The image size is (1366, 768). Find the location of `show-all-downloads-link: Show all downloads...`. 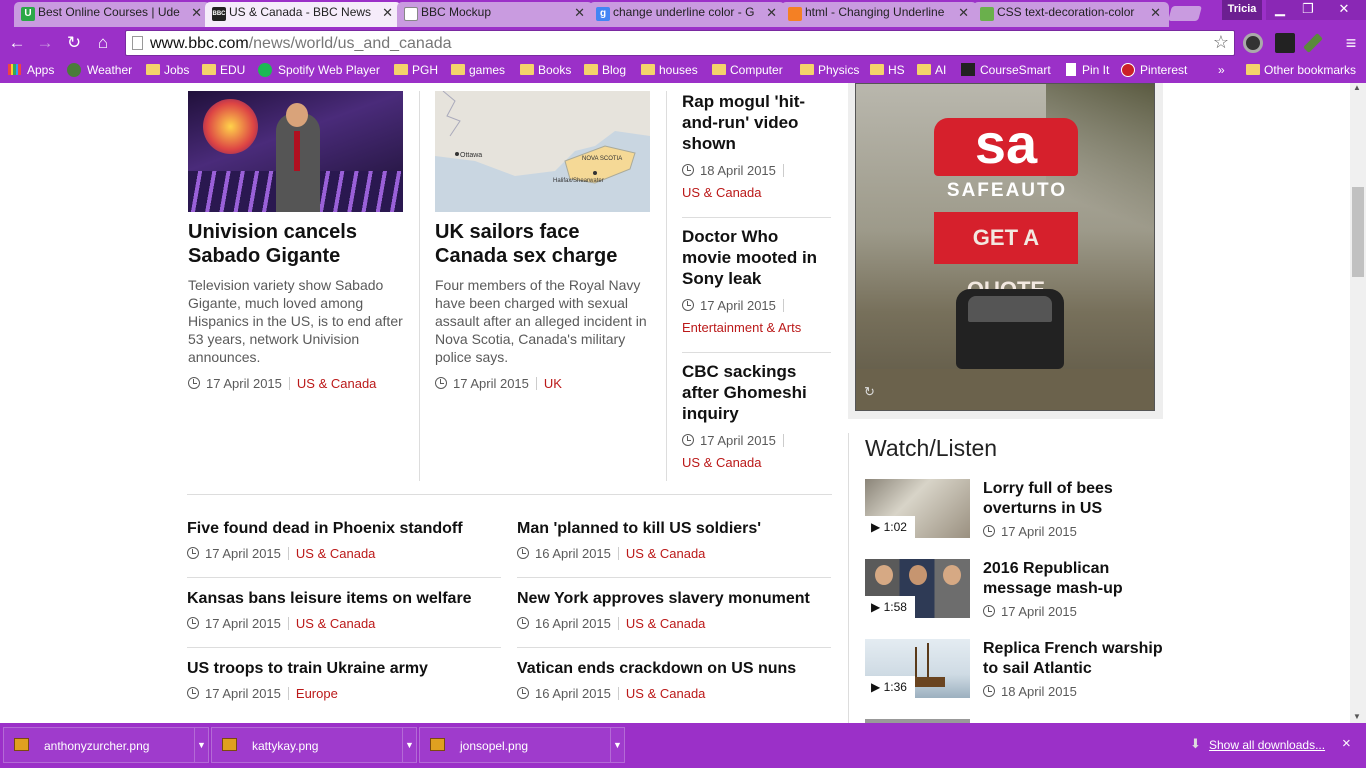

show-all-downloads-link: Show all downloads... is located at coordinates (1267, 745).